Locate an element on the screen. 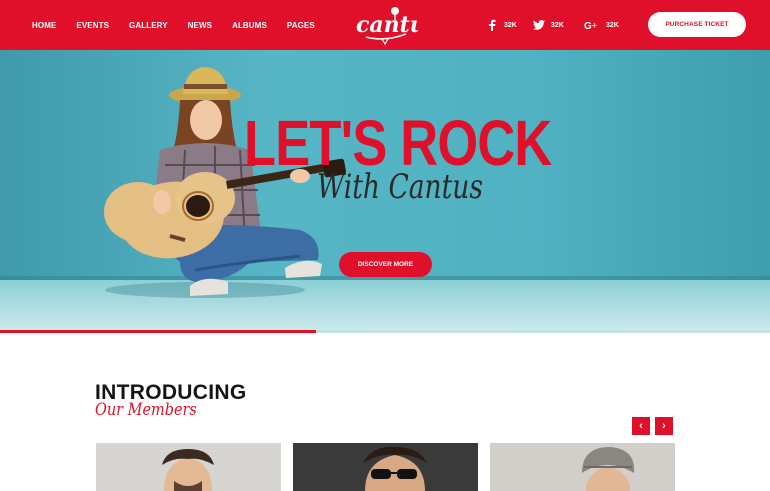  purchase-ticket-button: PURCHASE TICKET is located at coordinates (697, 24).